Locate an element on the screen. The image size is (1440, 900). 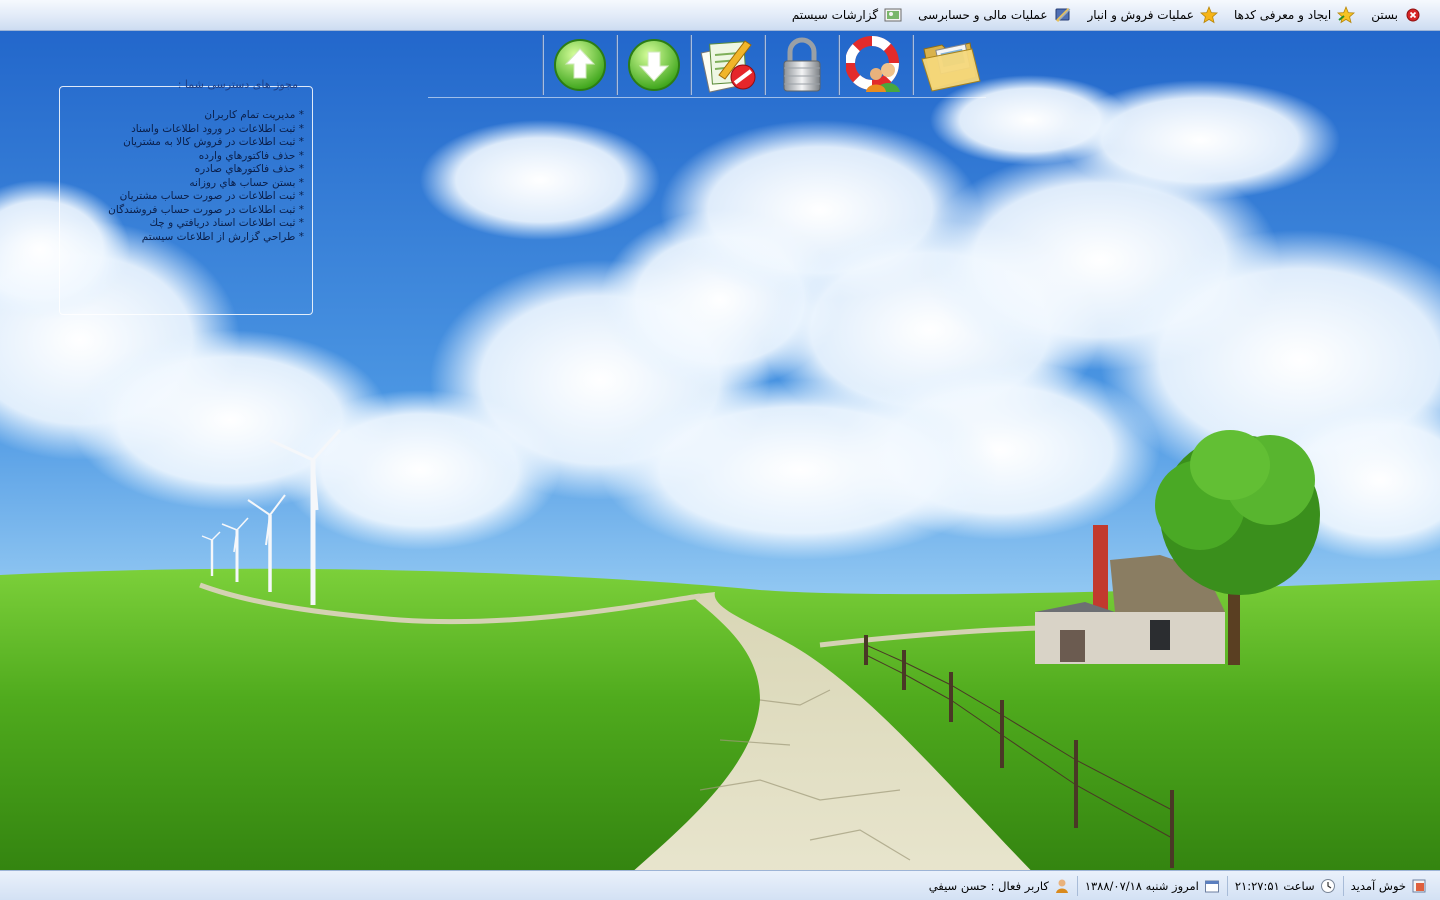
clock-icon is located at coordinates (1327, 885).